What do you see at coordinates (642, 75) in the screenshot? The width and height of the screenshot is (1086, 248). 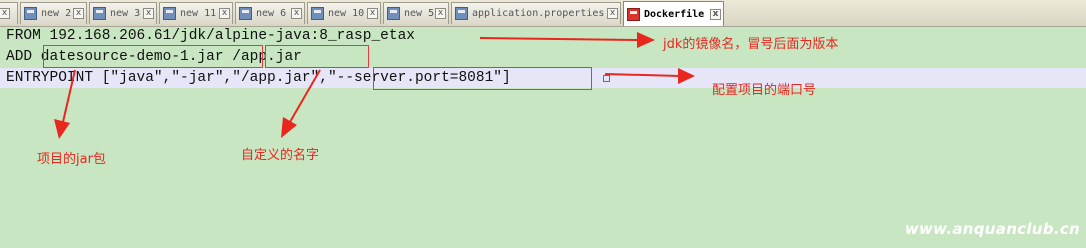 I see `arrow-to-port-note` at bounding box center [642, 75].